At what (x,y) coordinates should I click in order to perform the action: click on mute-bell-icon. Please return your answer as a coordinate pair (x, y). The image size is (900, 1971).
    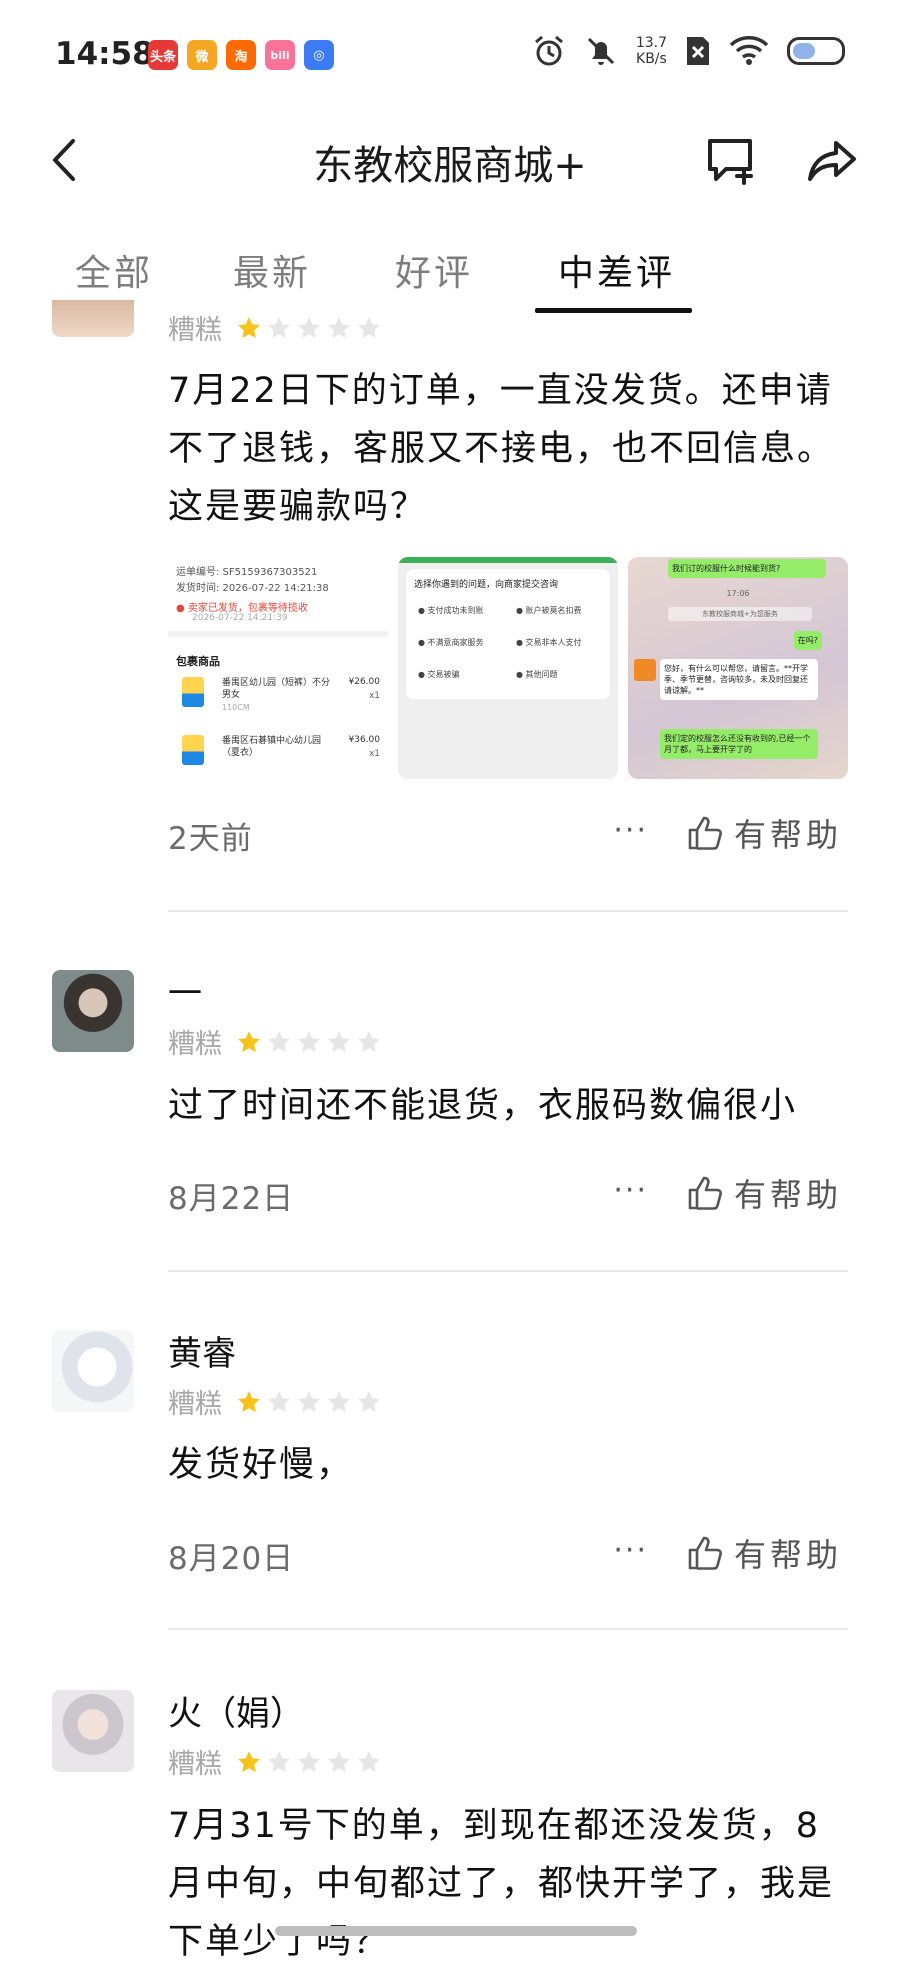
    Looking at the image, I should click on (600, 51).